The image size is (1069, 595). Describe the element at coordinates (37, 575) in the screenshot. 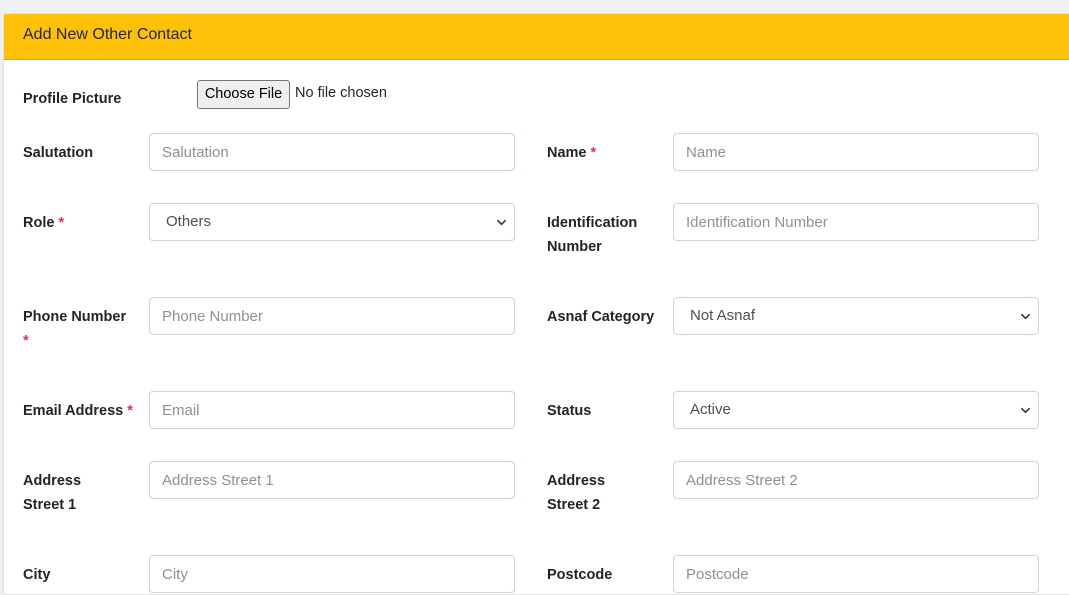

I see `city-label: City` at that location.